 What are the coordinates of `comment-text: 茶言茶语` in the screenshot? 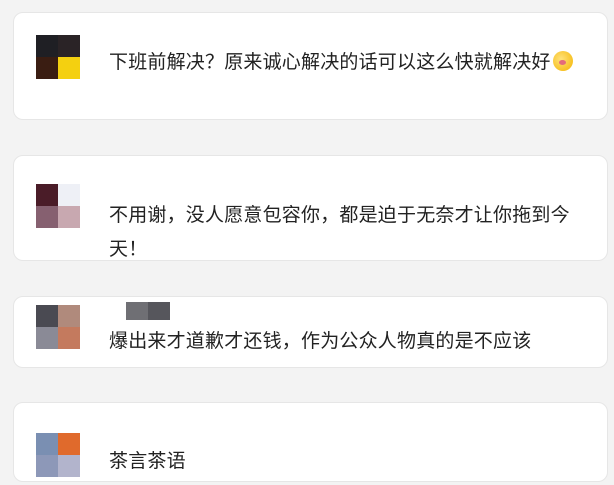 It's located at (147, 461).